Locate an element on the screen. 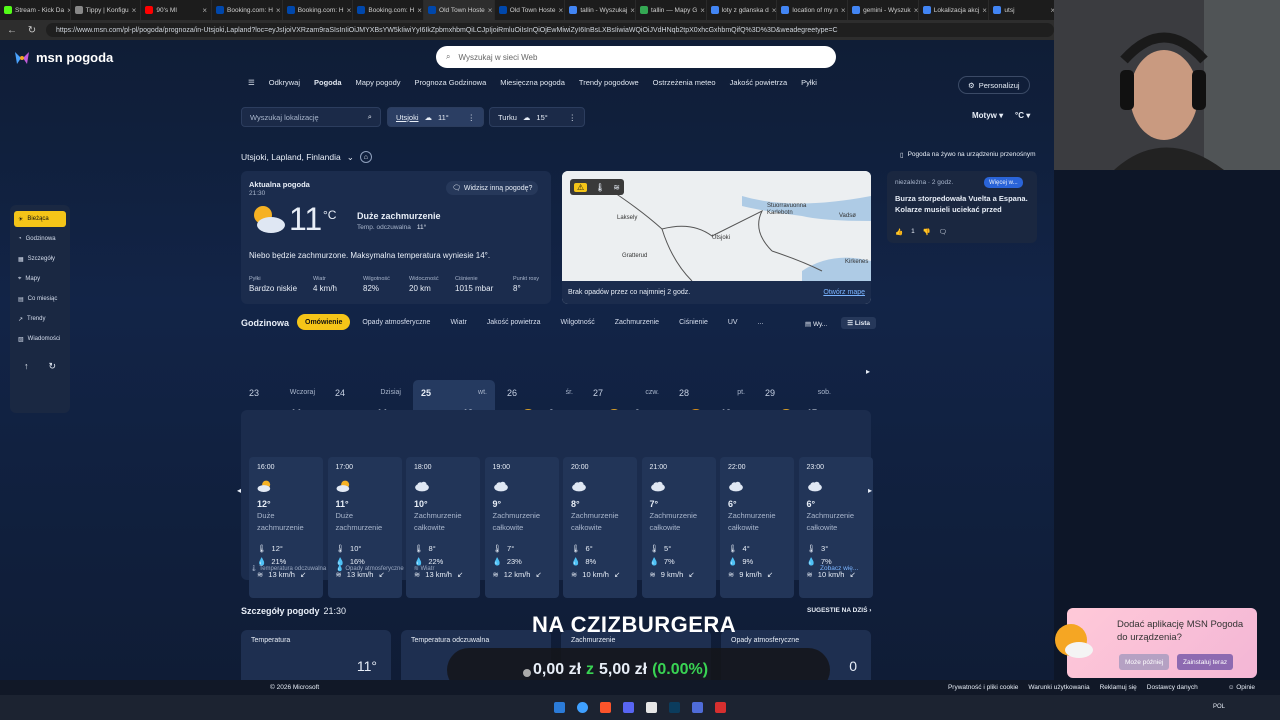  prev-hours-icon: ◂ is located at coordinates (239, 490).